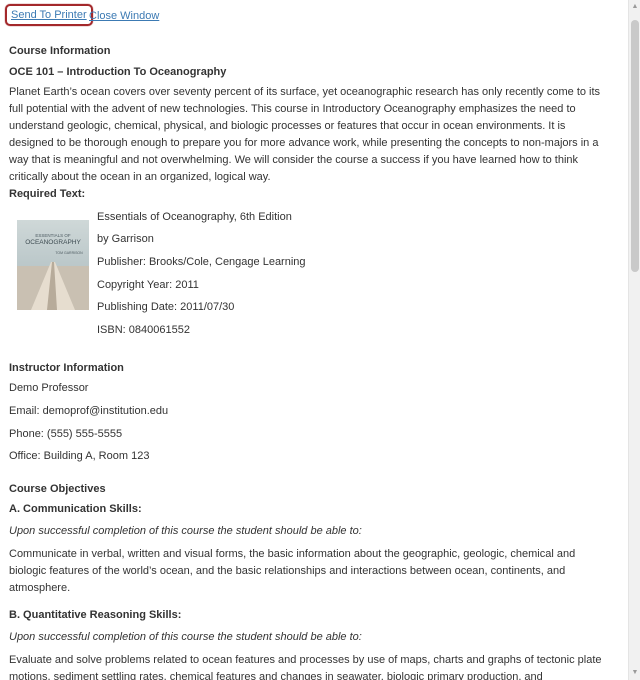 The height and width of the screenshot is (680, 640). Describe the element at coordinates (53, 242) in the screenshot. I see `svg-text: OCEANOGRAPHY` at that location.